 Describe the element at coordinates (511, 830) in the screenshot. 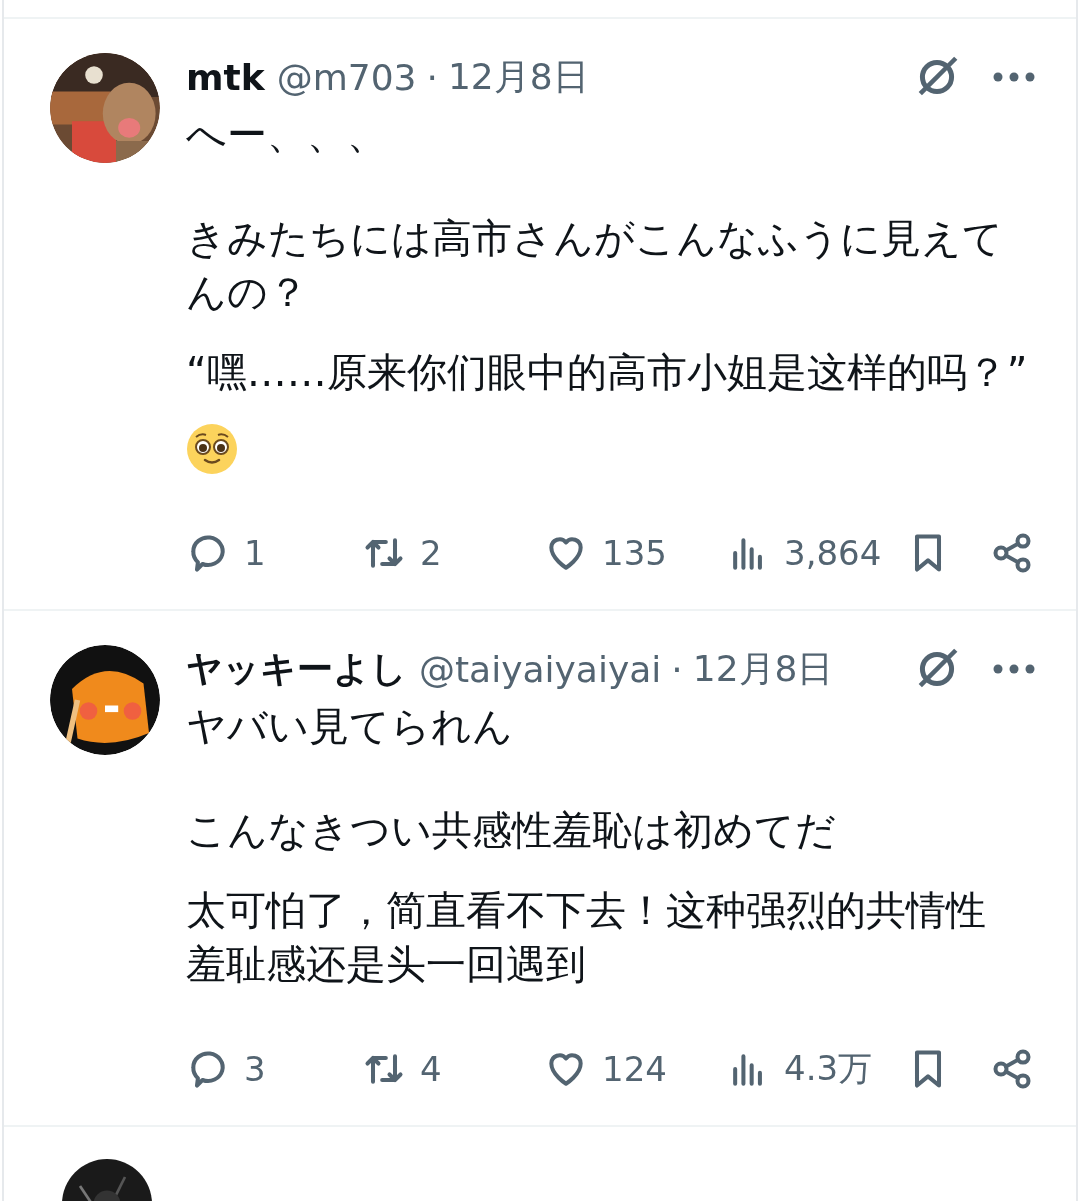

I see `post-text: こんなきつい共感性羞恥は初めてだ` at that location.